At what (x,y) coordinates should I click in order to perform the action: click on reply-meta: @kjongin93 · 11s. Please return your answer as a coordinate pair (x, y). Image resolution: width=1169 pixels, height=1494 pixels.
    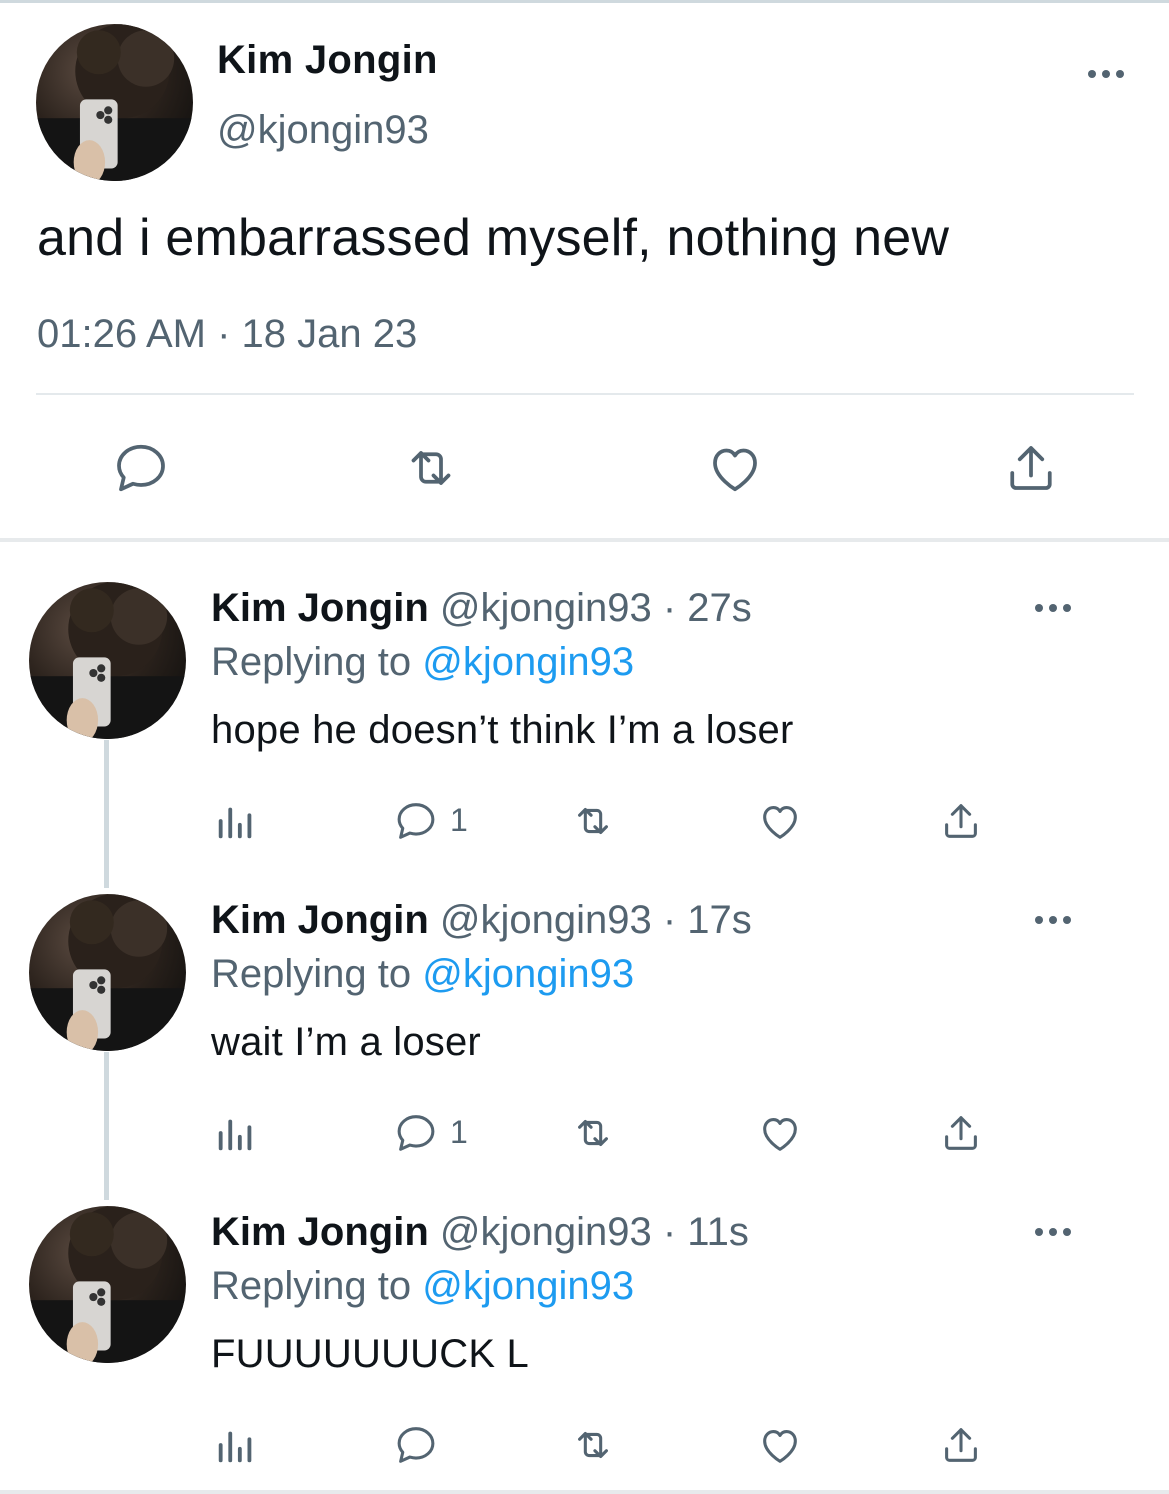
    Looking at the image, I should click on (594, 1232).